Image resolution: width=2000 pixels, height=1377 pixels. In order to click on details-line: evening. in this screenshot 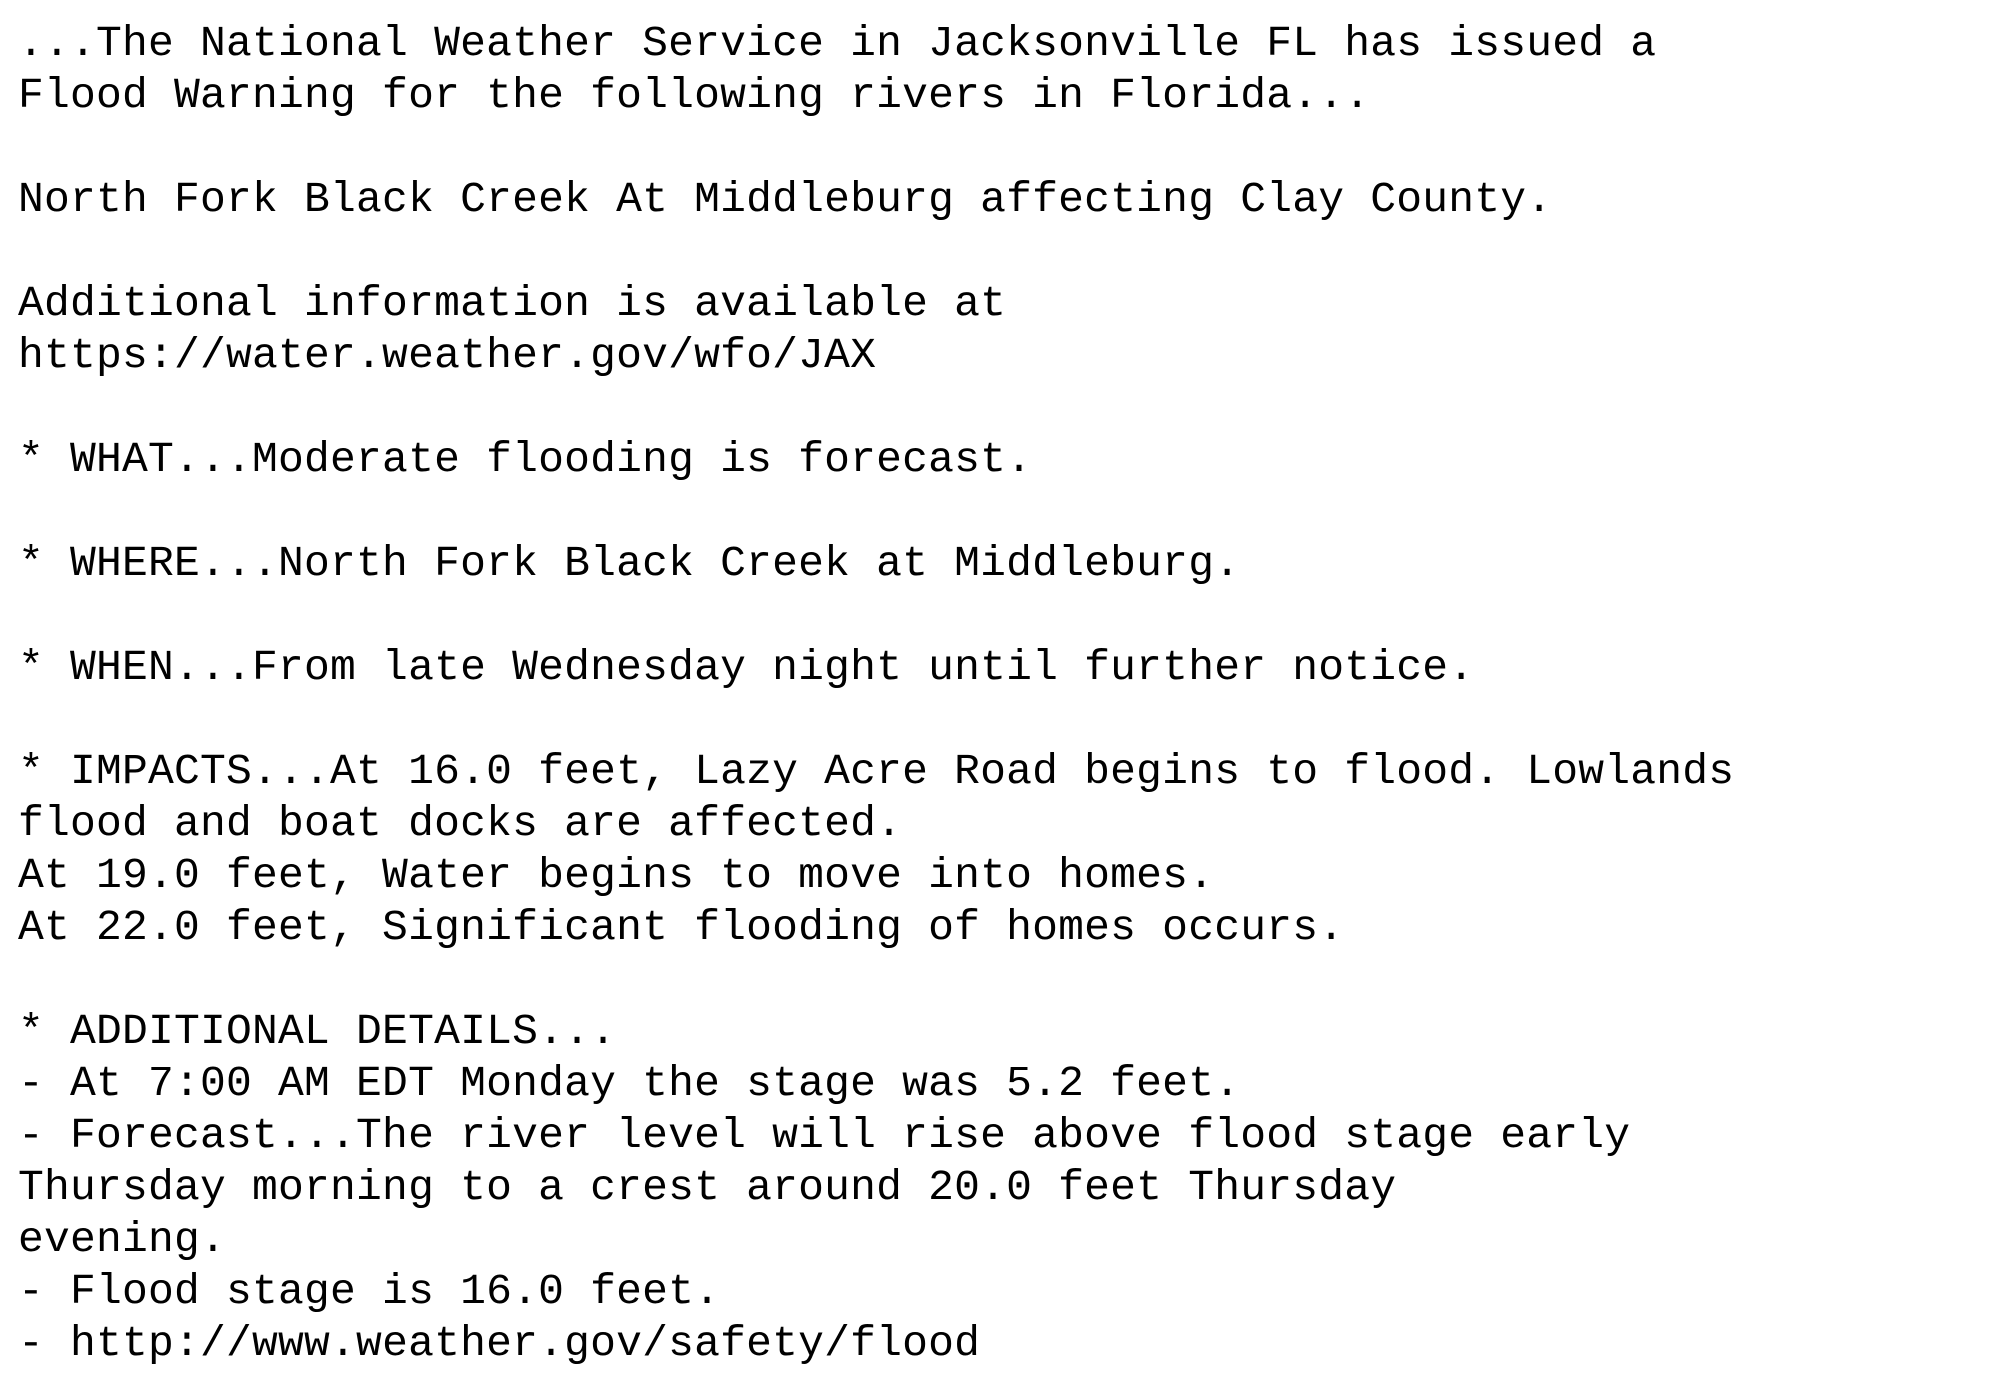, I will do `click(122, 1239)`.